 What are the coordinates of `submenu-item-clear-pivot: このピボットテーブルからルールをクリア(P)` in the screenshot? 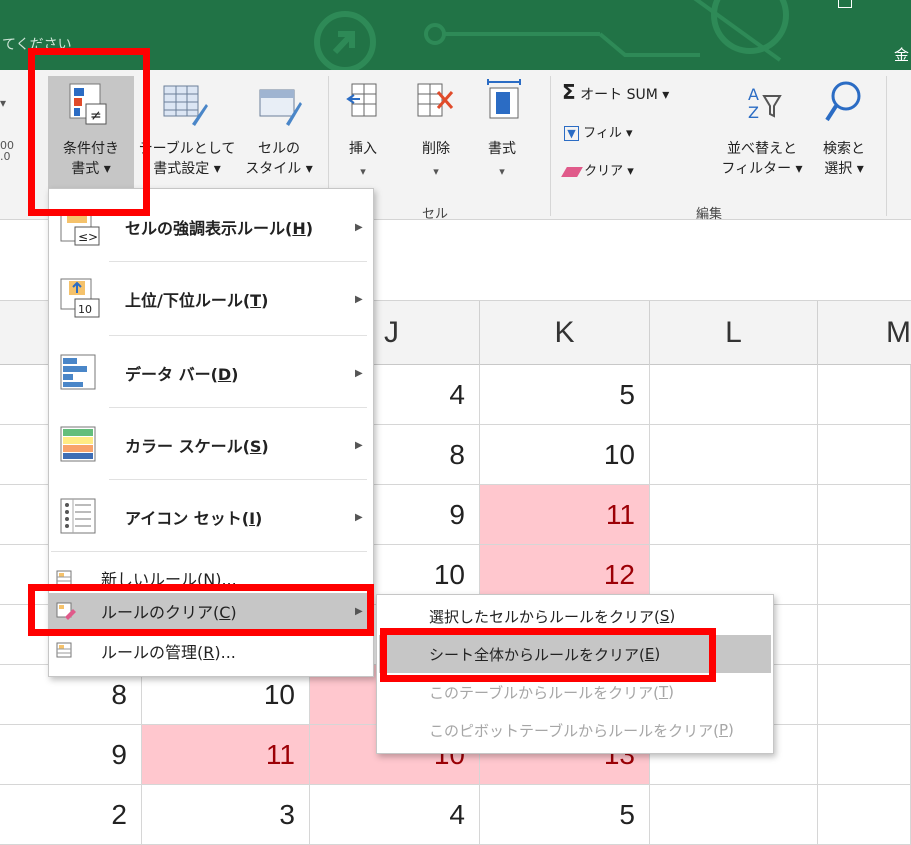 It's located at (575, 730).